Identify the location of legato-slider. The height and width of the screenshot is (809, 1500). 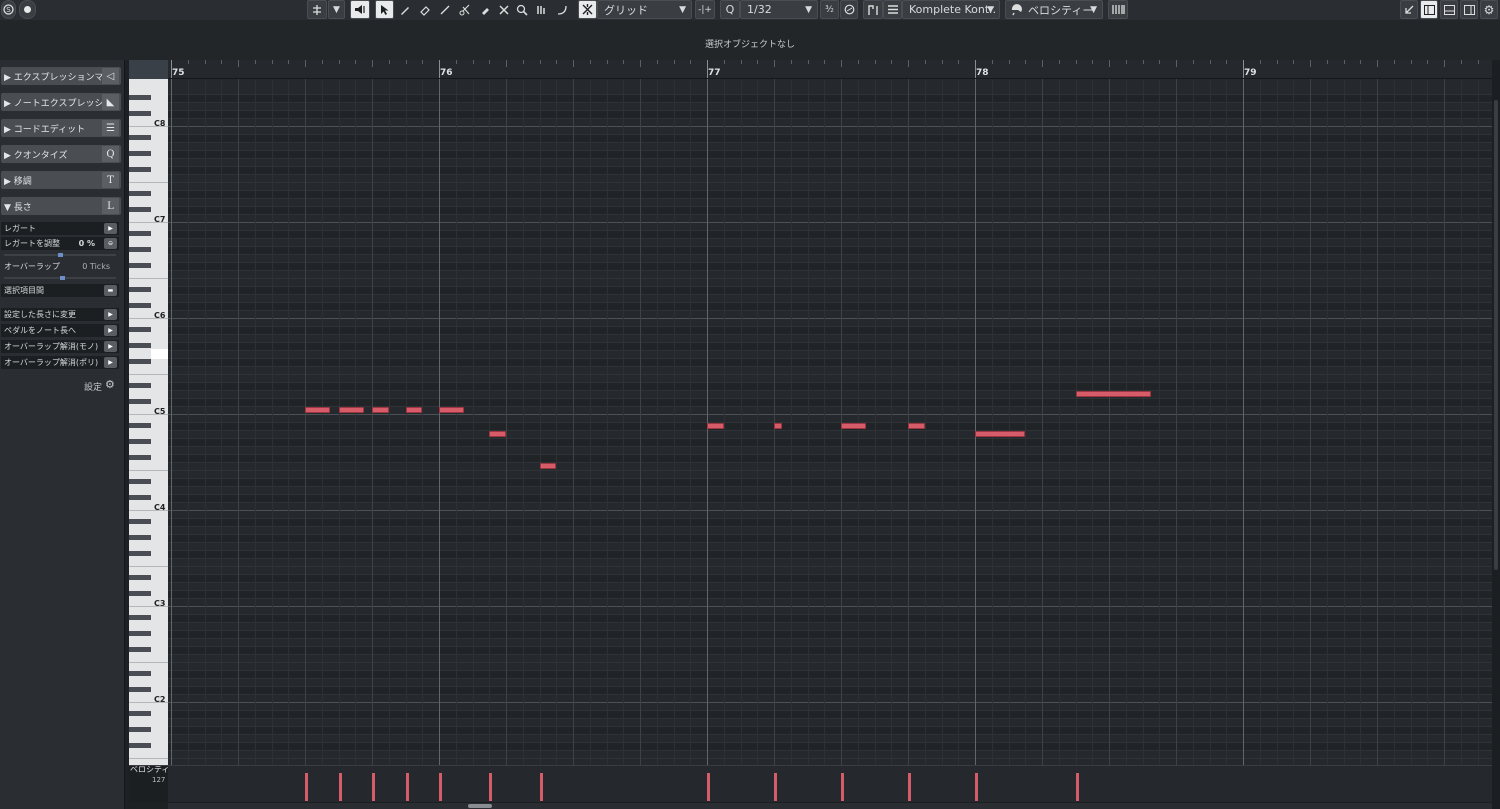
(60, 255).